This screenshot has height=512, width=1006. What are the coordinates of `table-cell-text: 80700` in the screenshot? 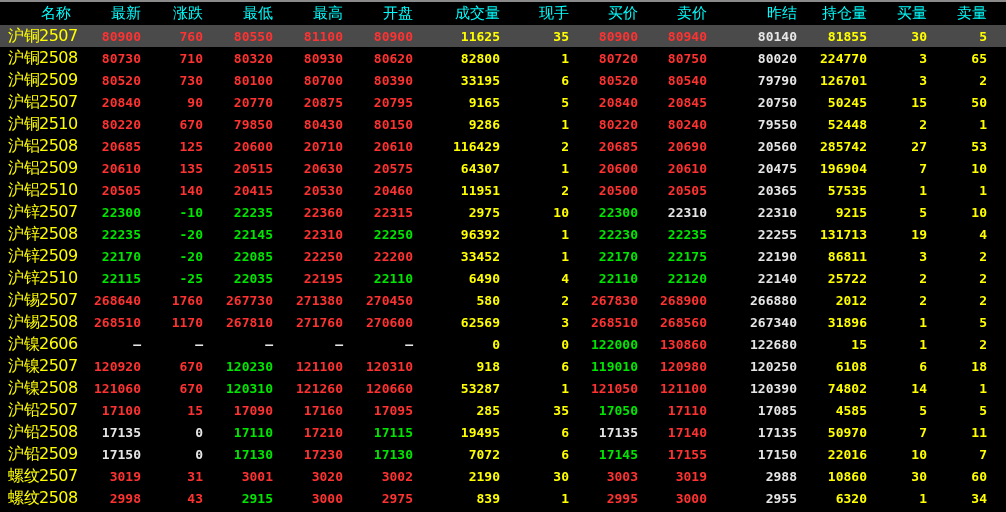 It's located at (322, 80).